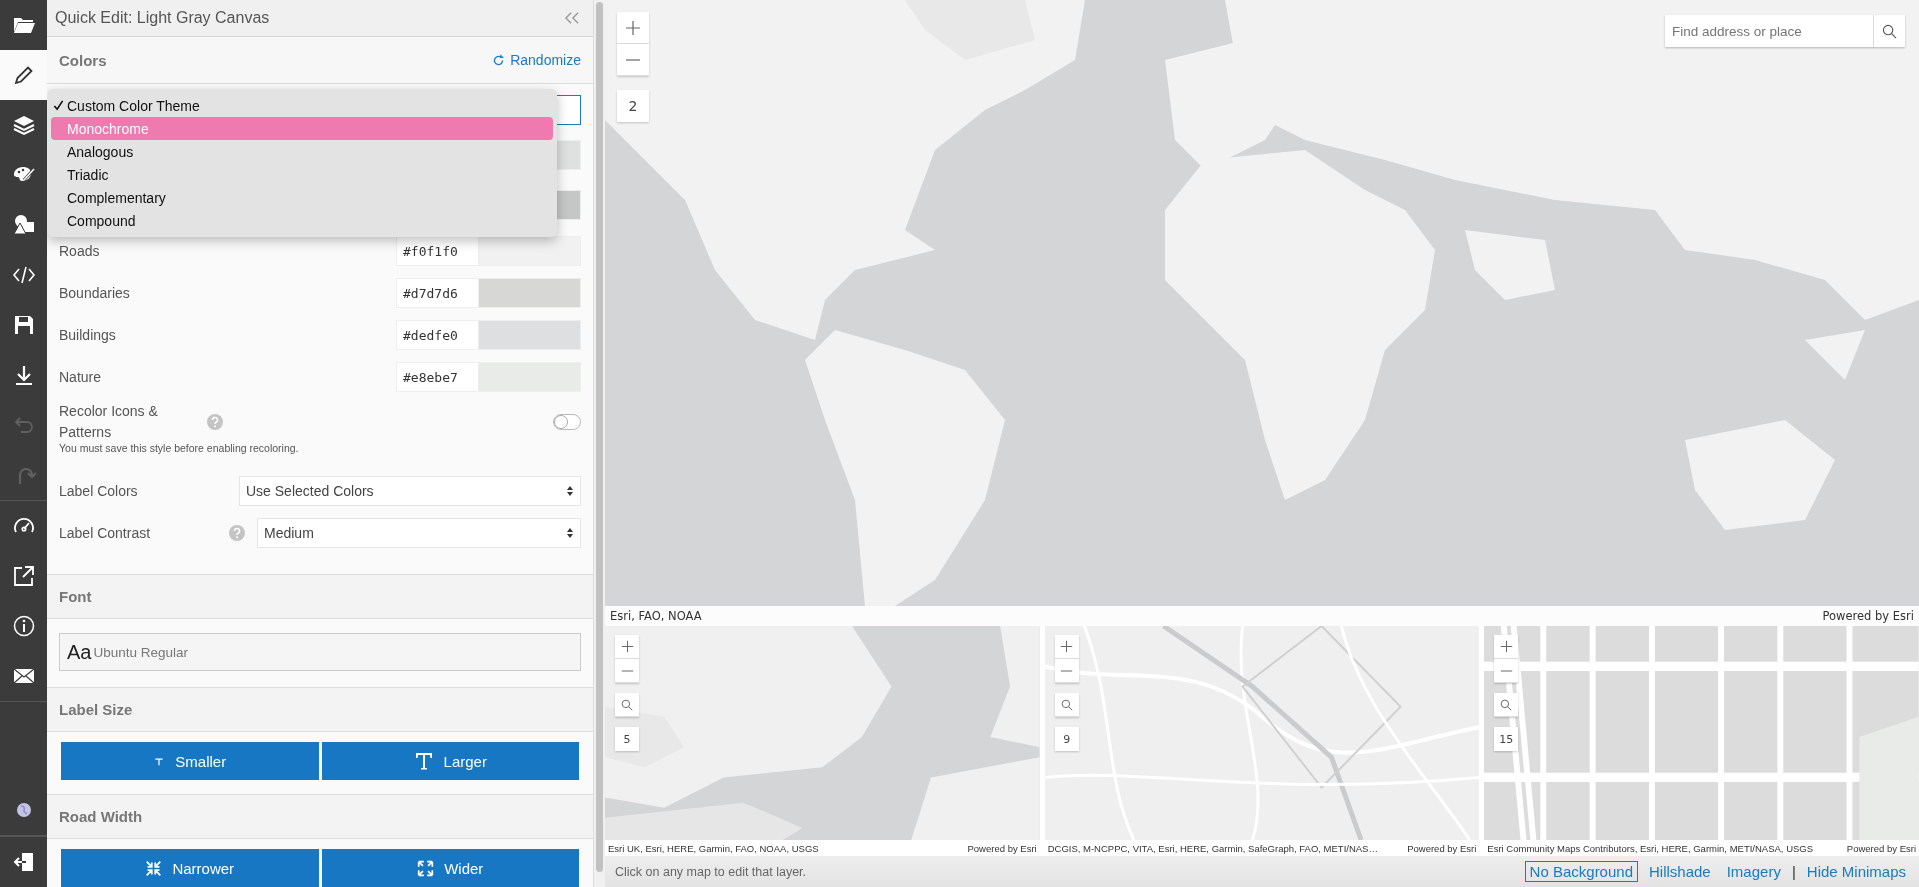 This screenshot has height=887, width=1919. I want to click on label-size-button: Larger, so click(450, 761).